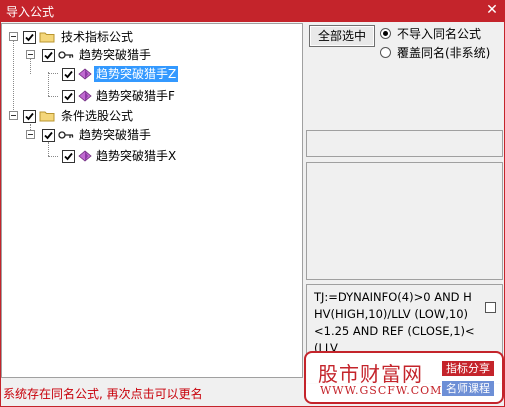  I want to click on status-message: 系统存在同名公式, 再次点击可以更名, so click(103, 394).